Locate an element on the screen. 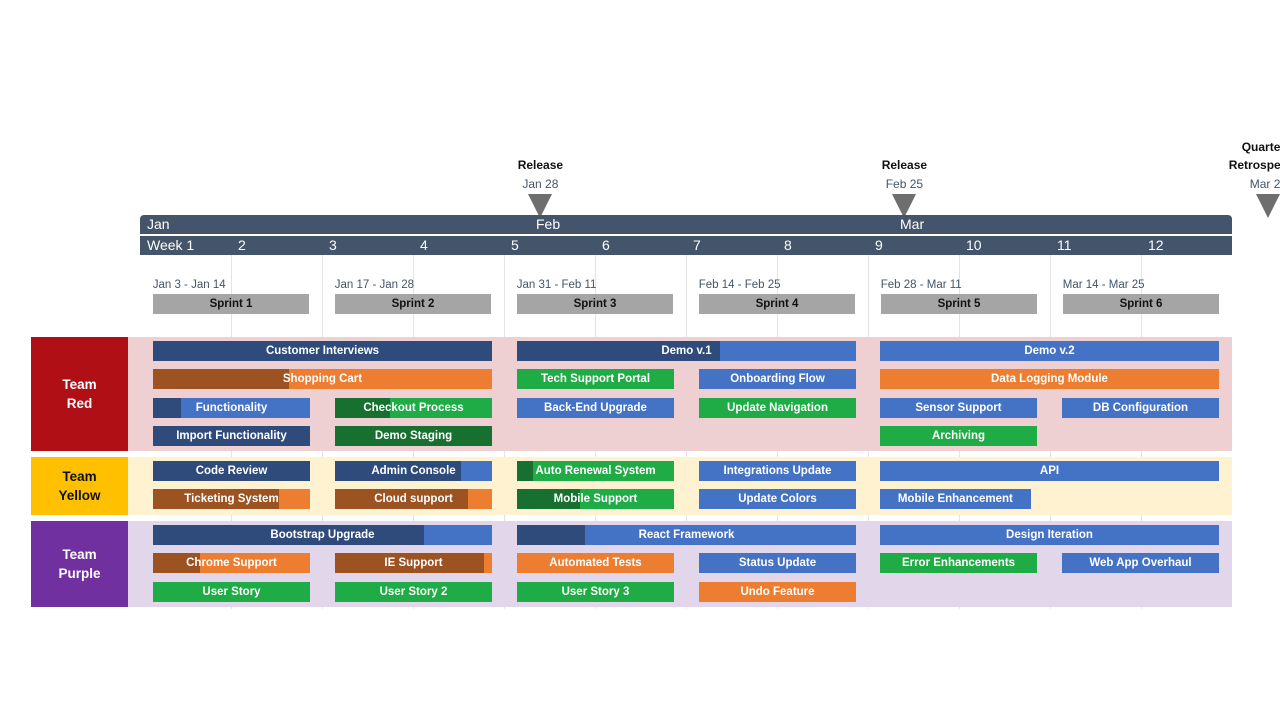 This screenshot has height=720, width=1280. task-bar: Status Update is located at coordinates (777, 563).